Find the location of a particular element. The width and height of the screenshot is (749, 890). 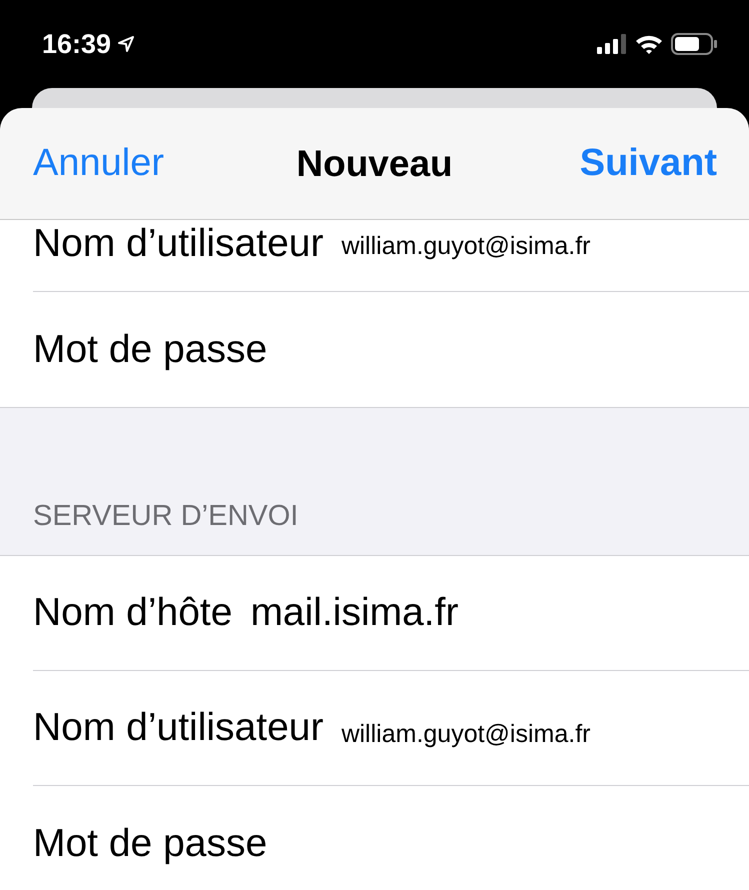

field-label: Nom d’hôte is located at coordinates (132, 613).